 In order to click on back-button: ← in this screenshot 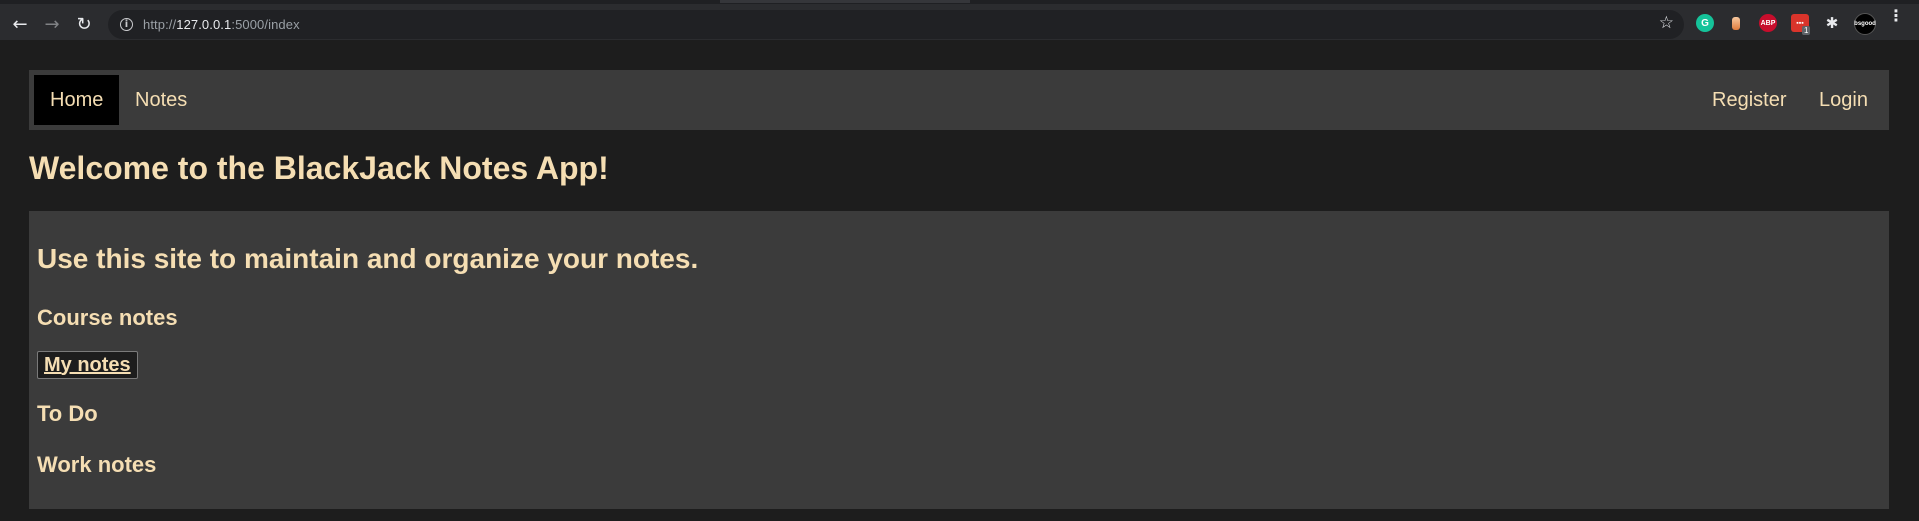, I will do `click(20, 24)`.